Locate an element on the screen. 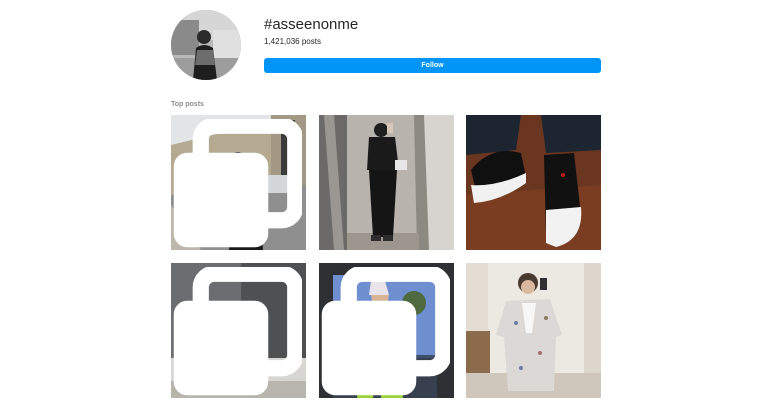  post-image-mirror-selfie is located at coordinates (386, 182).